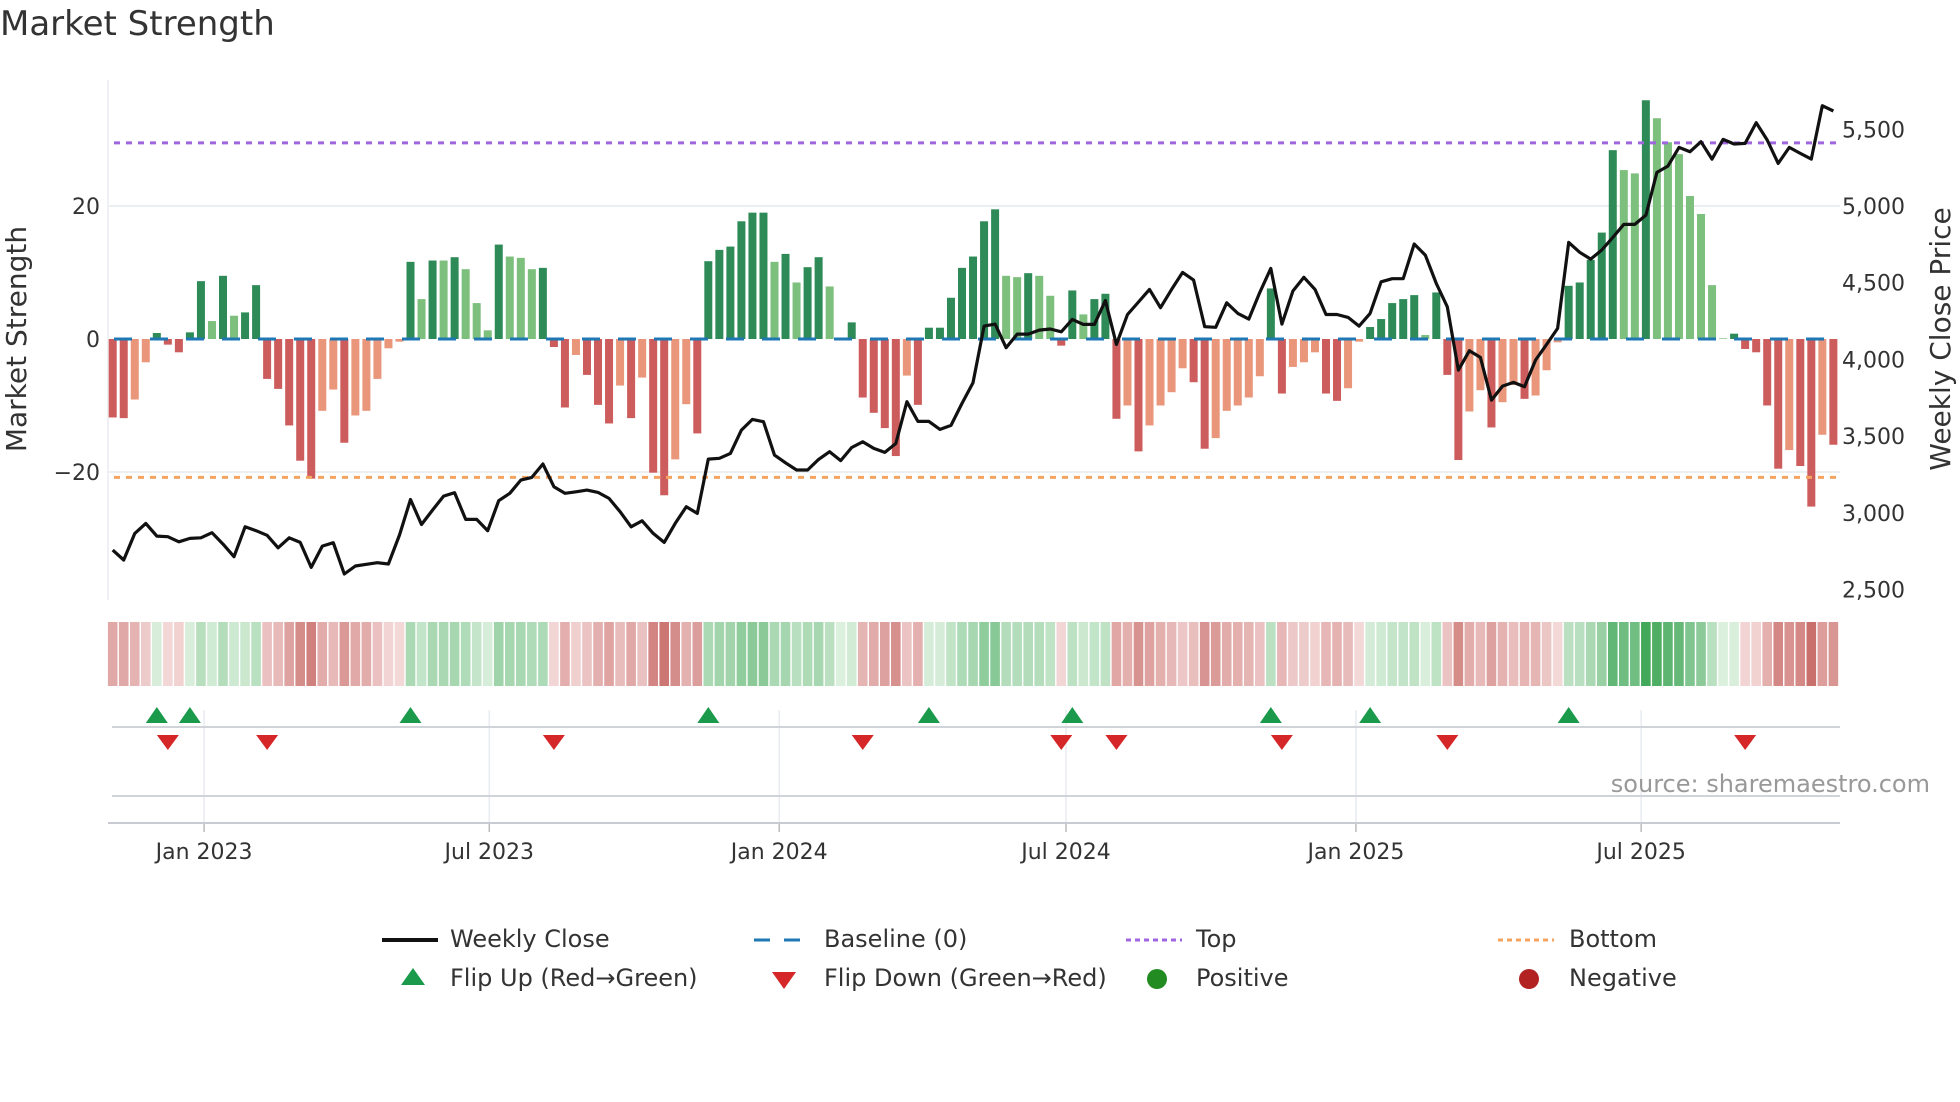  I want to click on bottom-legend-icon, so click(1526, 940).